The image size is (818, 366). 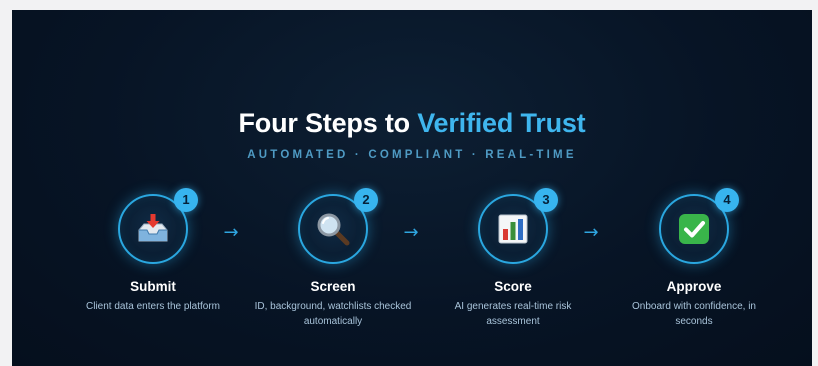 I want to click on step-circle: 4, so click(x=699, y=226).